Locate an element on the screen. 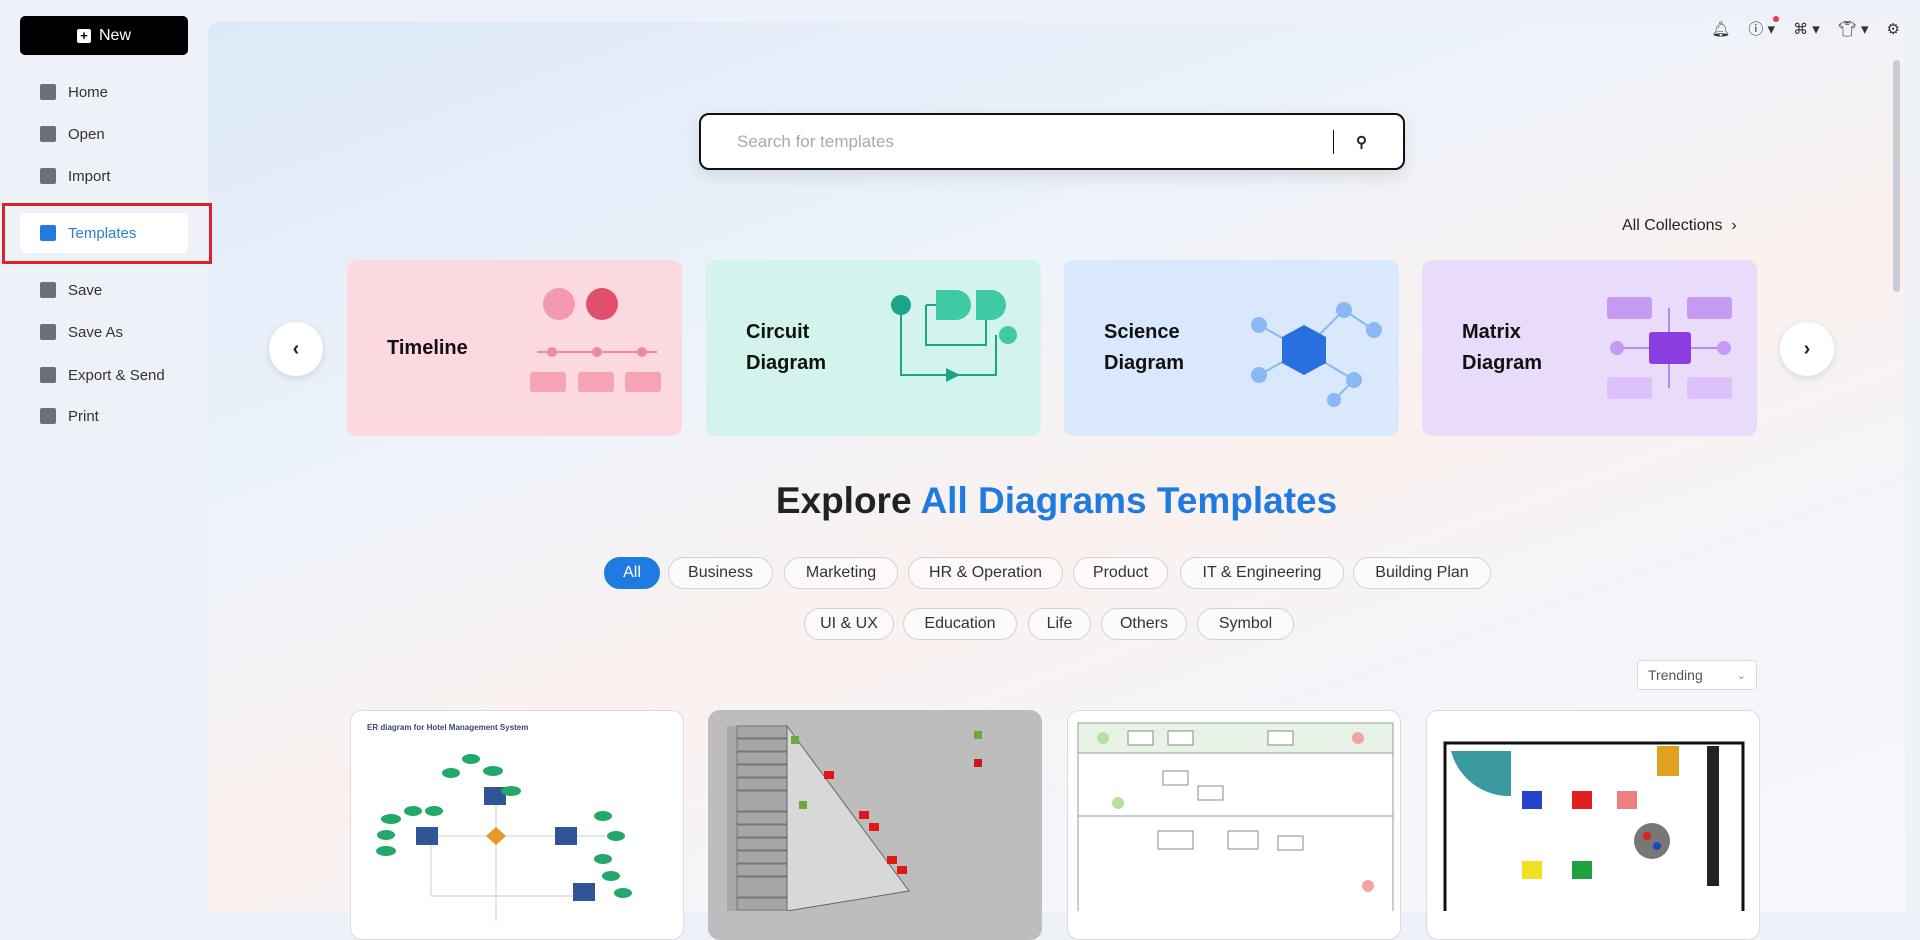 The width and height of the screenshot is (1920, 940). card-title: Timeline is located at coordinates (427, 347).